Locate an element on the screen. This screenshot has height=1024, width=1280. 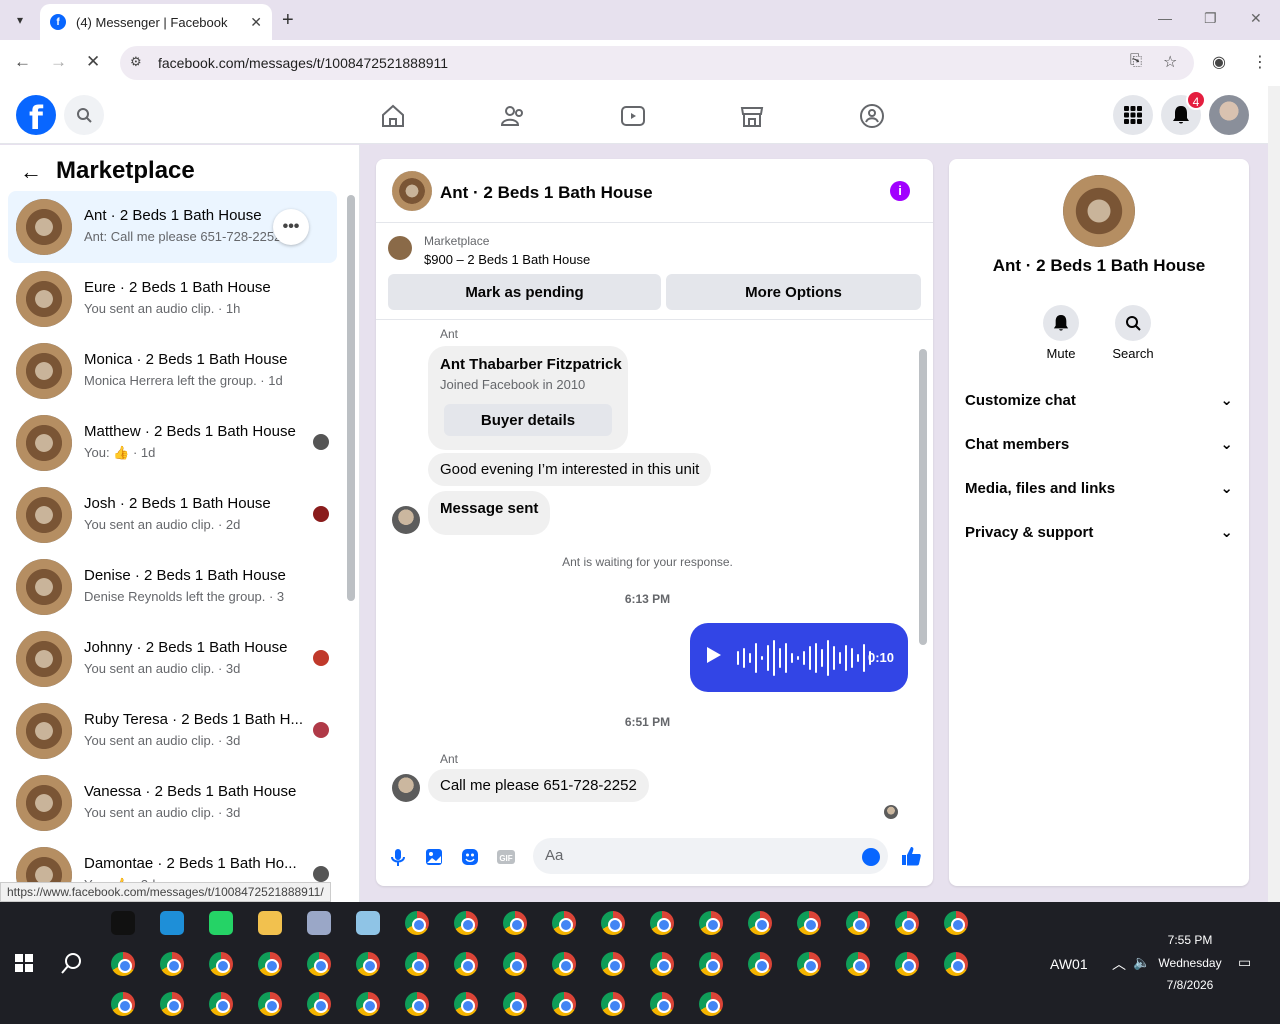
browser-menu-icon: ⋮ is located at coordinates (1260, 62).